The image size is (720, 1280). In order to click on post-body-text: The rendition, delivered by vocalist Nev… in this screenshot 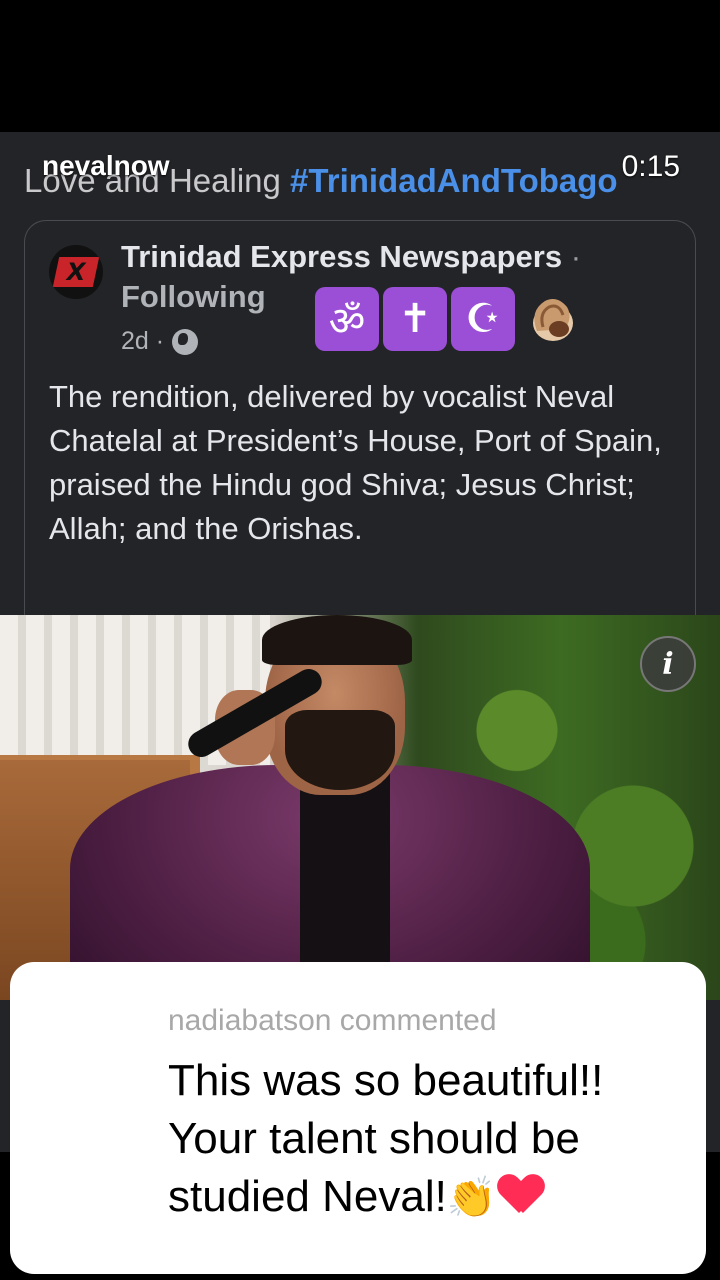, I will do `click(355, 462)`.